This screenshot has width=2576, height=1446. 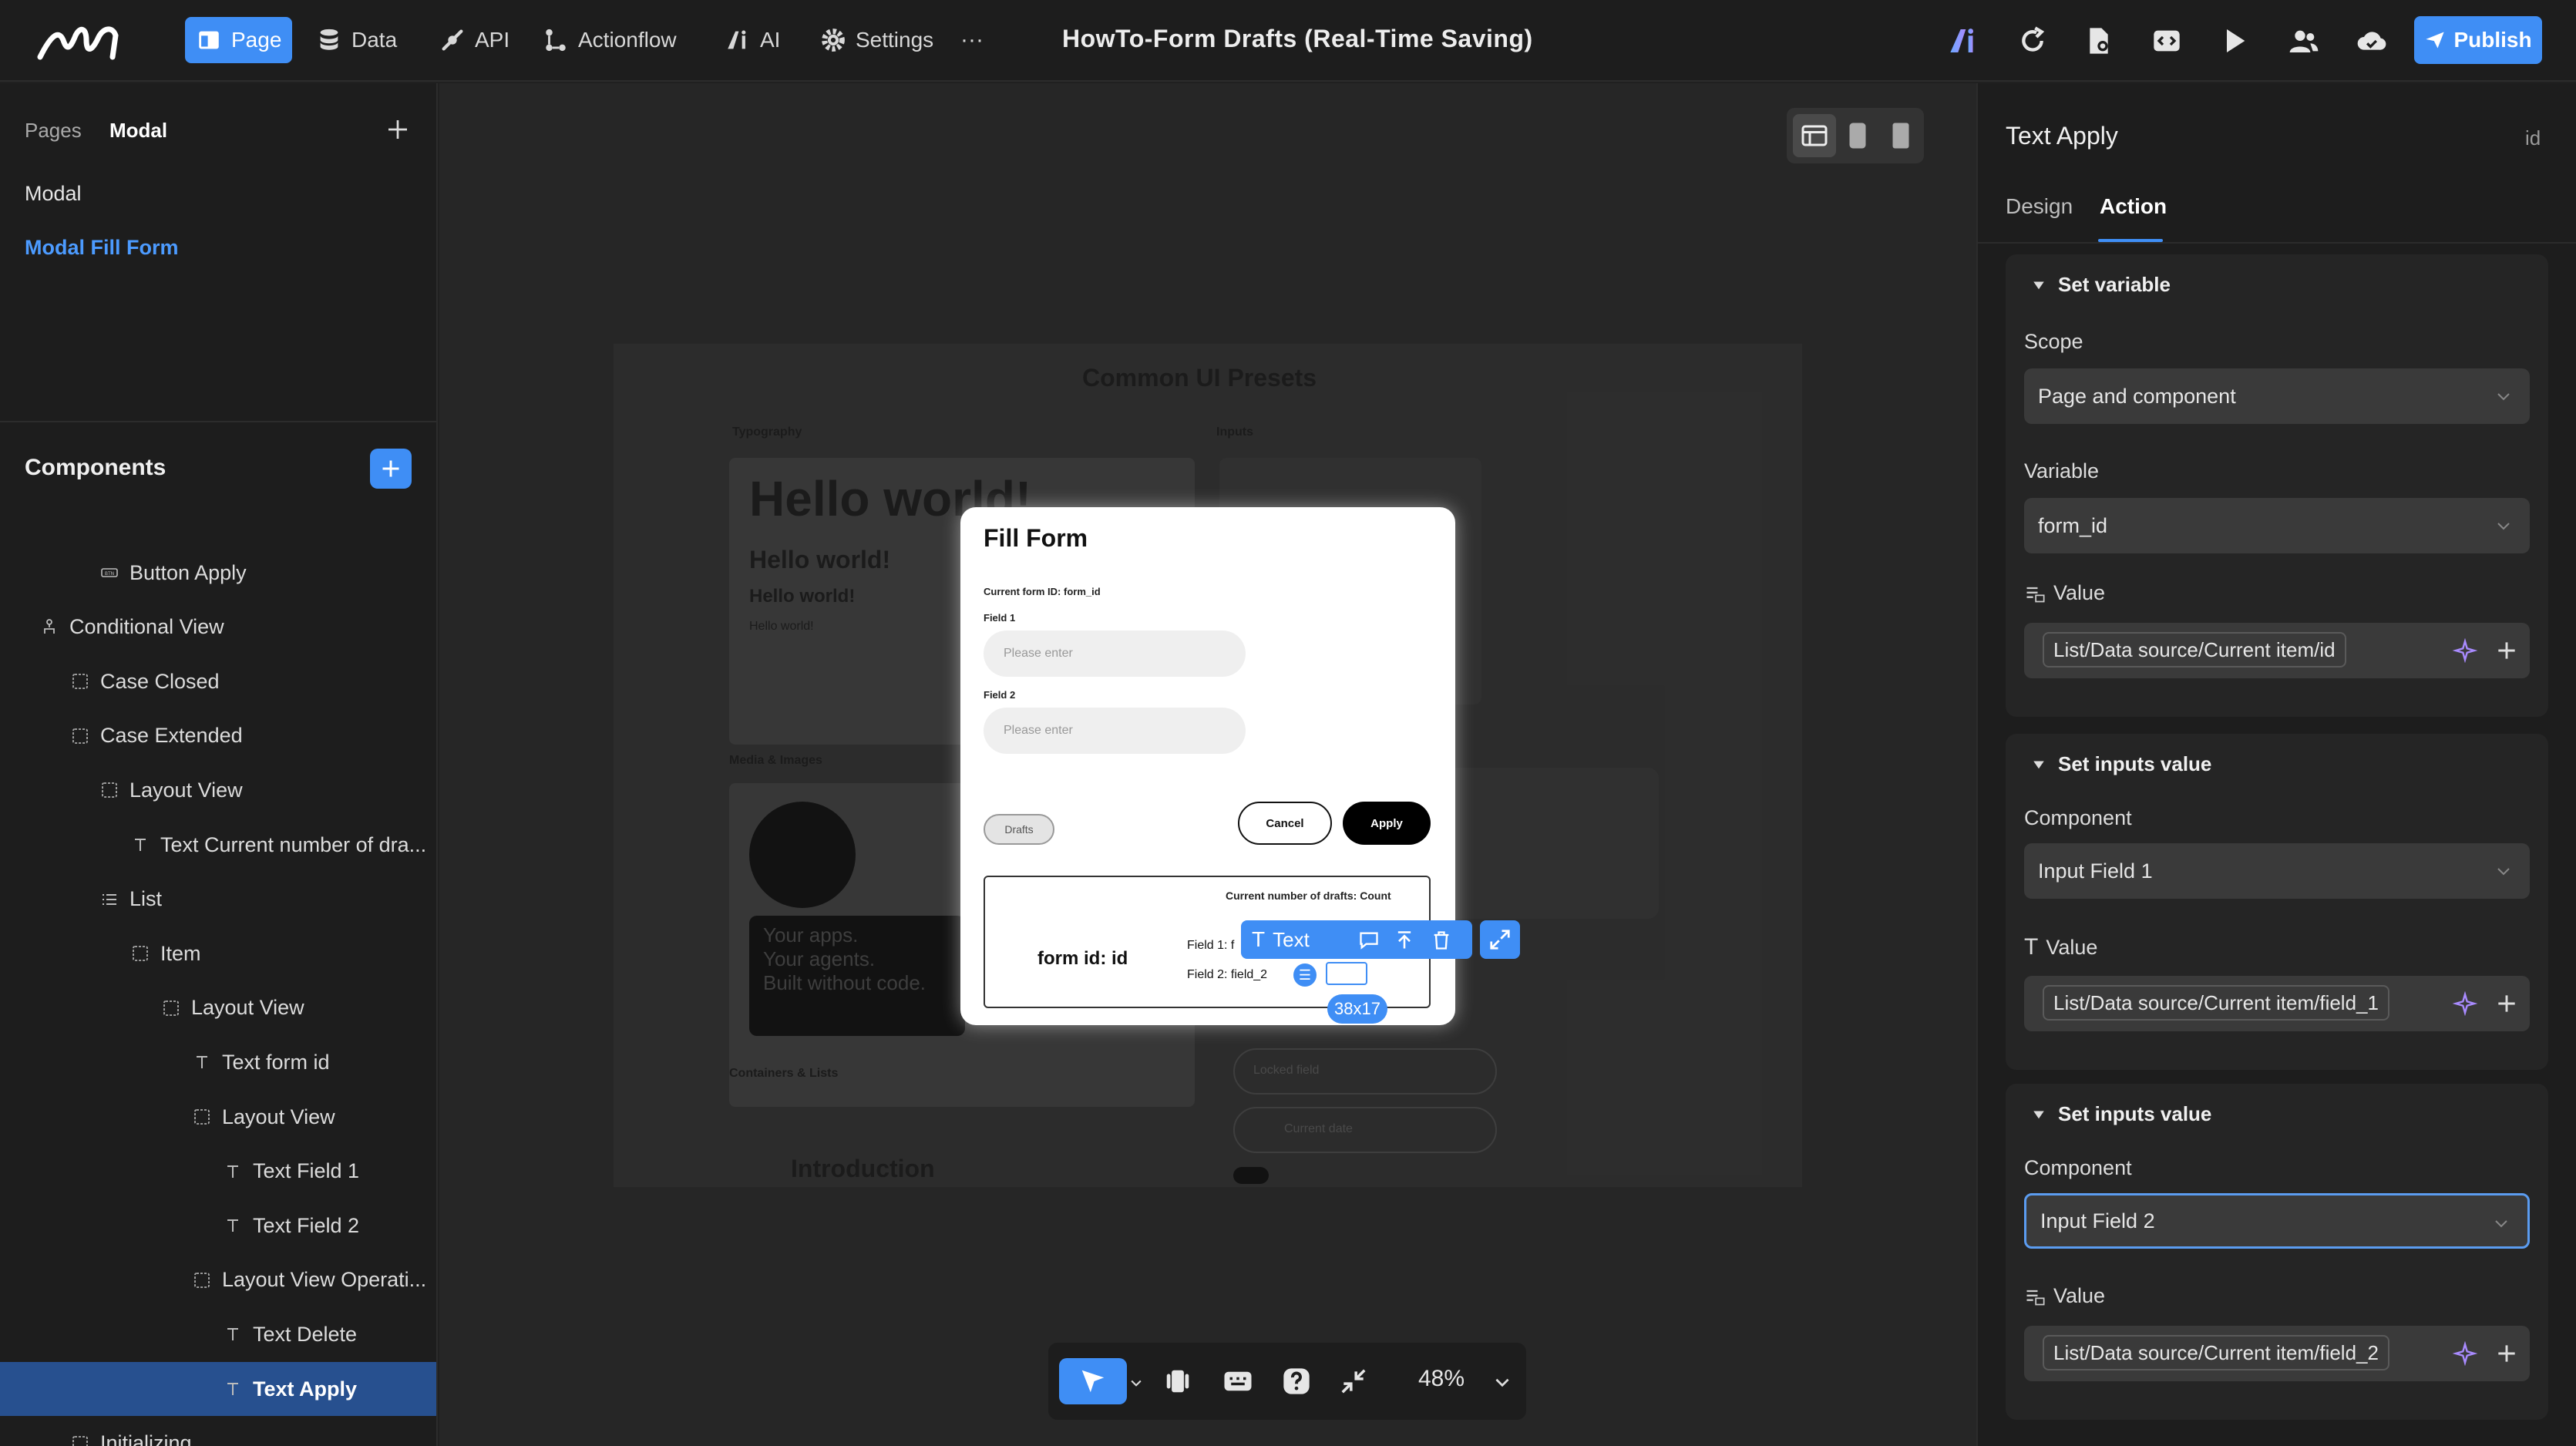 I want to click on zoom-level: 48%, so click(x=1441, y=1379).